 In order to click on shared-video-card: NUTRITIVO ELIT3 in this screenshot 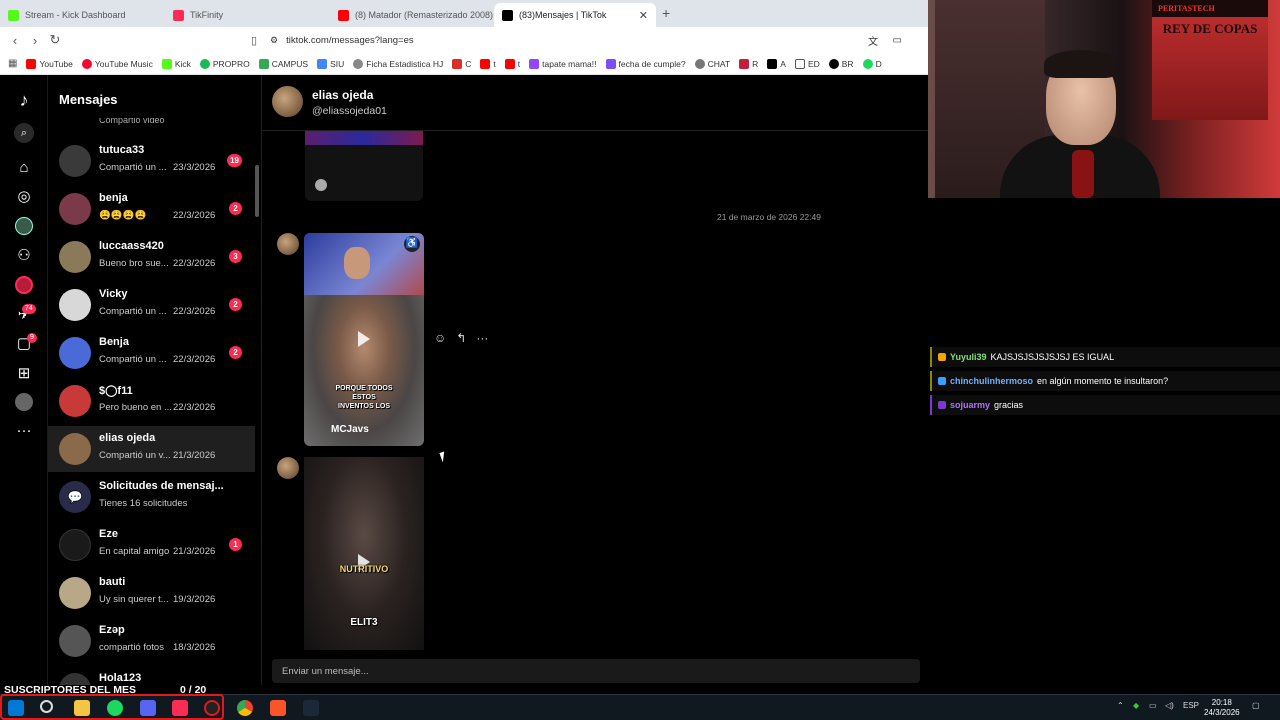, I will do `click(364, 553)`.